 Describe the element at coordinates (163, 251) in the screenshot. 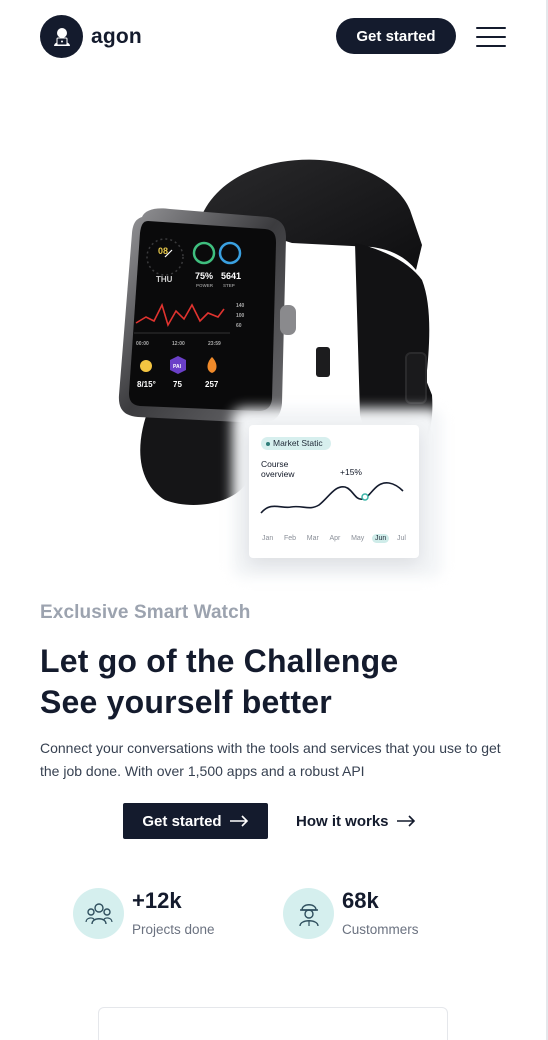

I see `svg-text: 08` at that location.